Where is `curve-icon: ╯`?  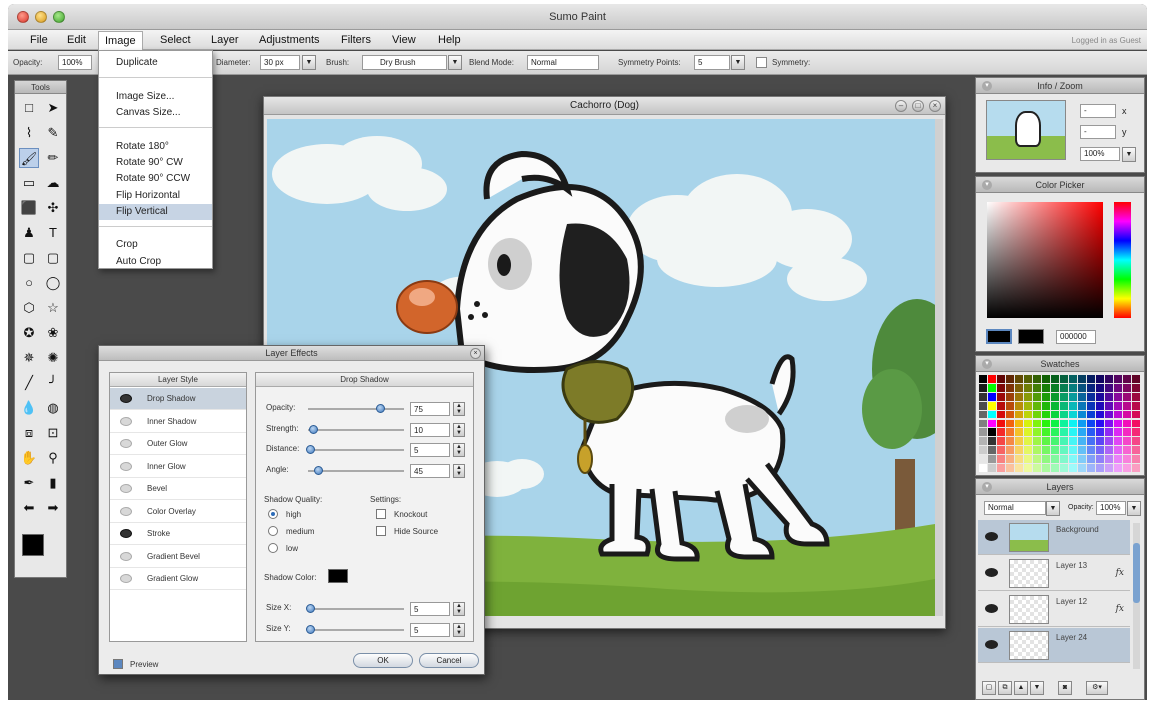
curve-icon: ╯ is located at coordinates (53, 383).